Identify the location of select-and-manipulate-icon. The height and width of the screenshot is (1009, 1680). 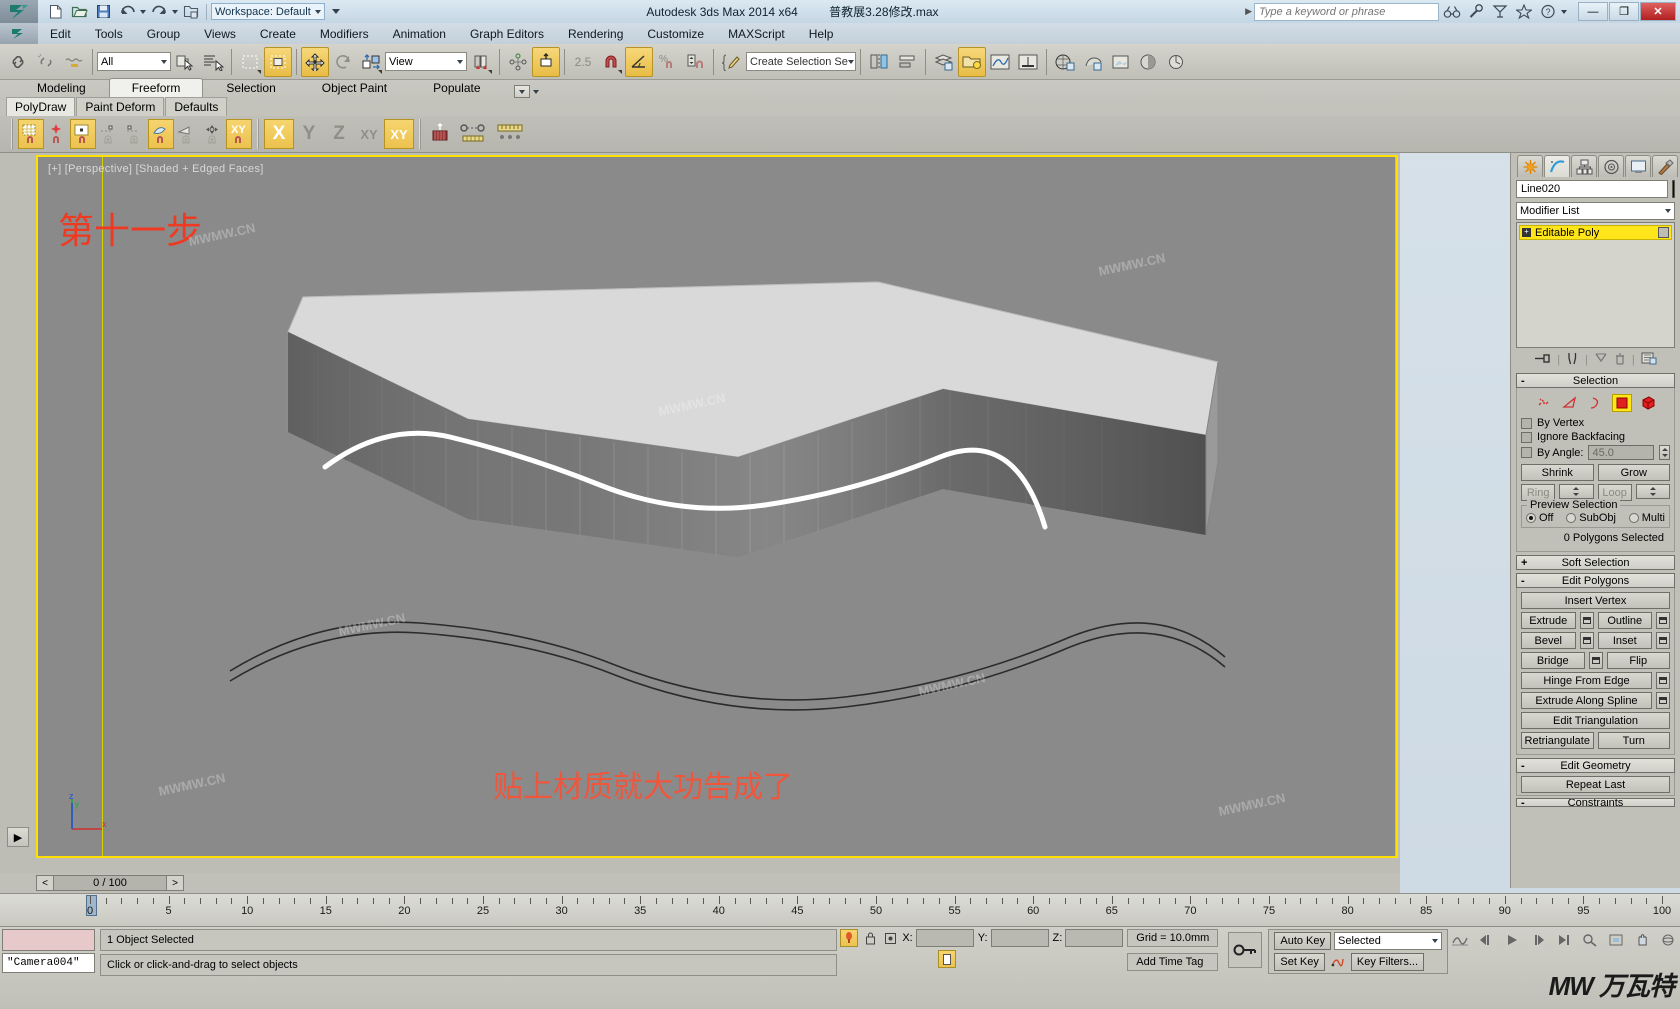
(546, 61).